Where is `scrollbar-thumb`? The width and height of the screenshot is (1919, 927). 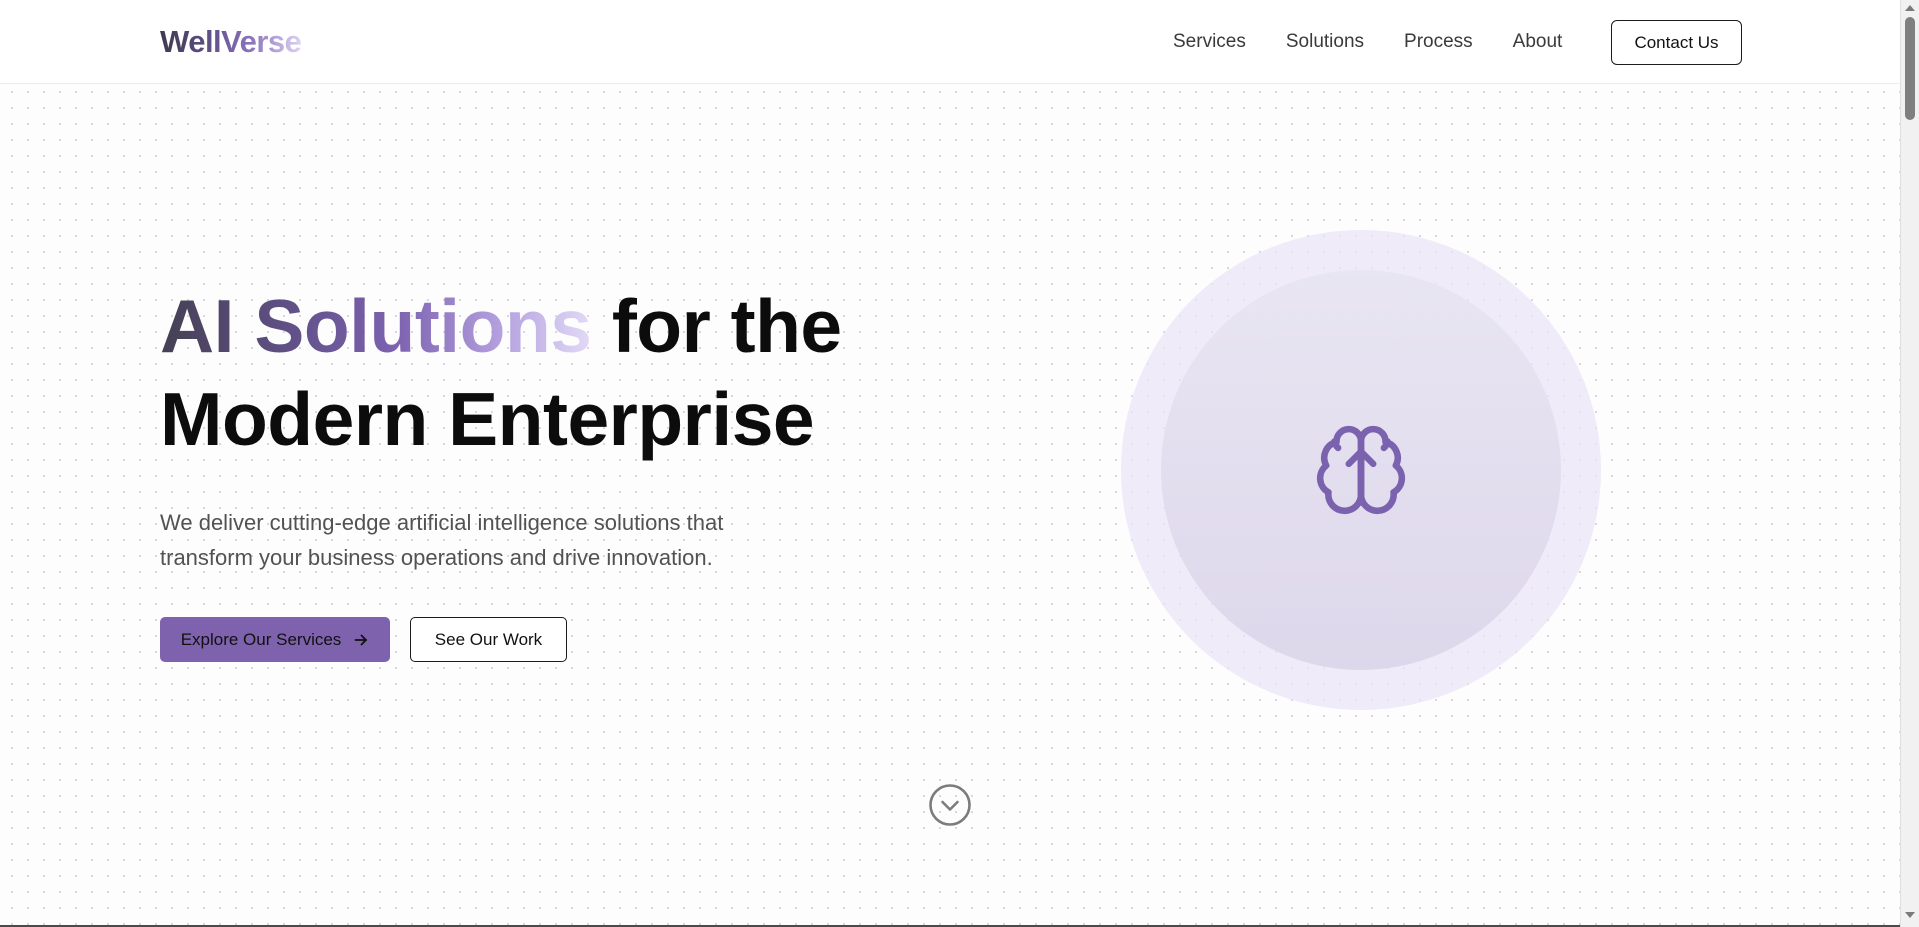
scrollbar-thumb is located at coordinates (1910, 68).